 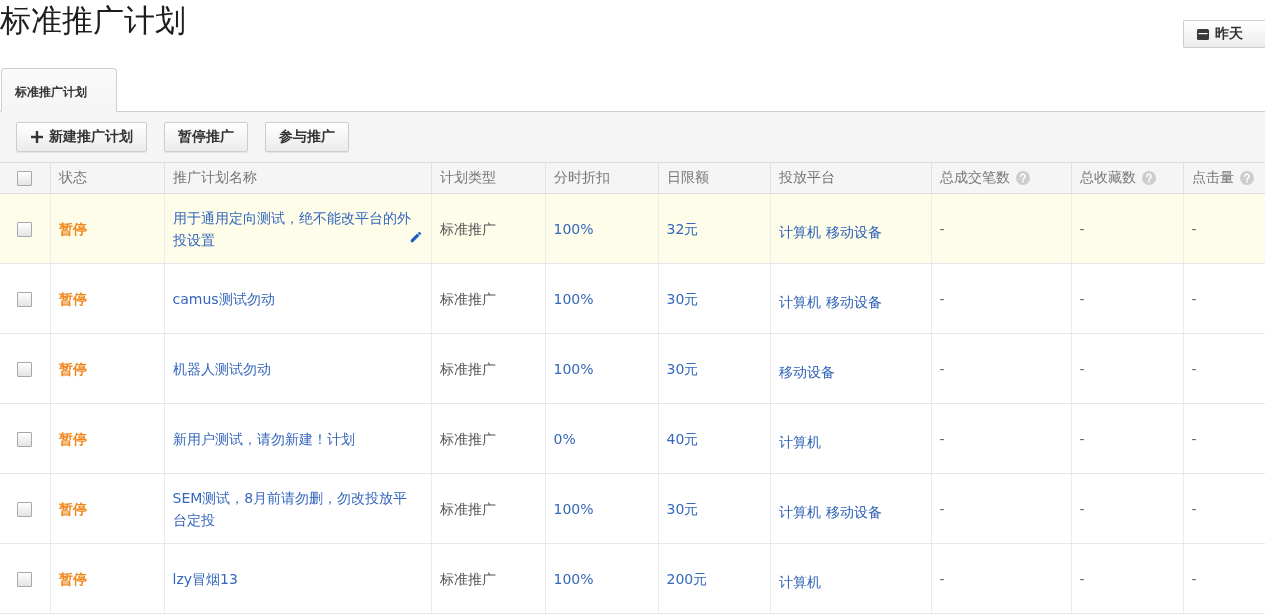 I want to click on plan-name-link: 新用户测试，请勿新建！计划, so click(x=296, y=438).